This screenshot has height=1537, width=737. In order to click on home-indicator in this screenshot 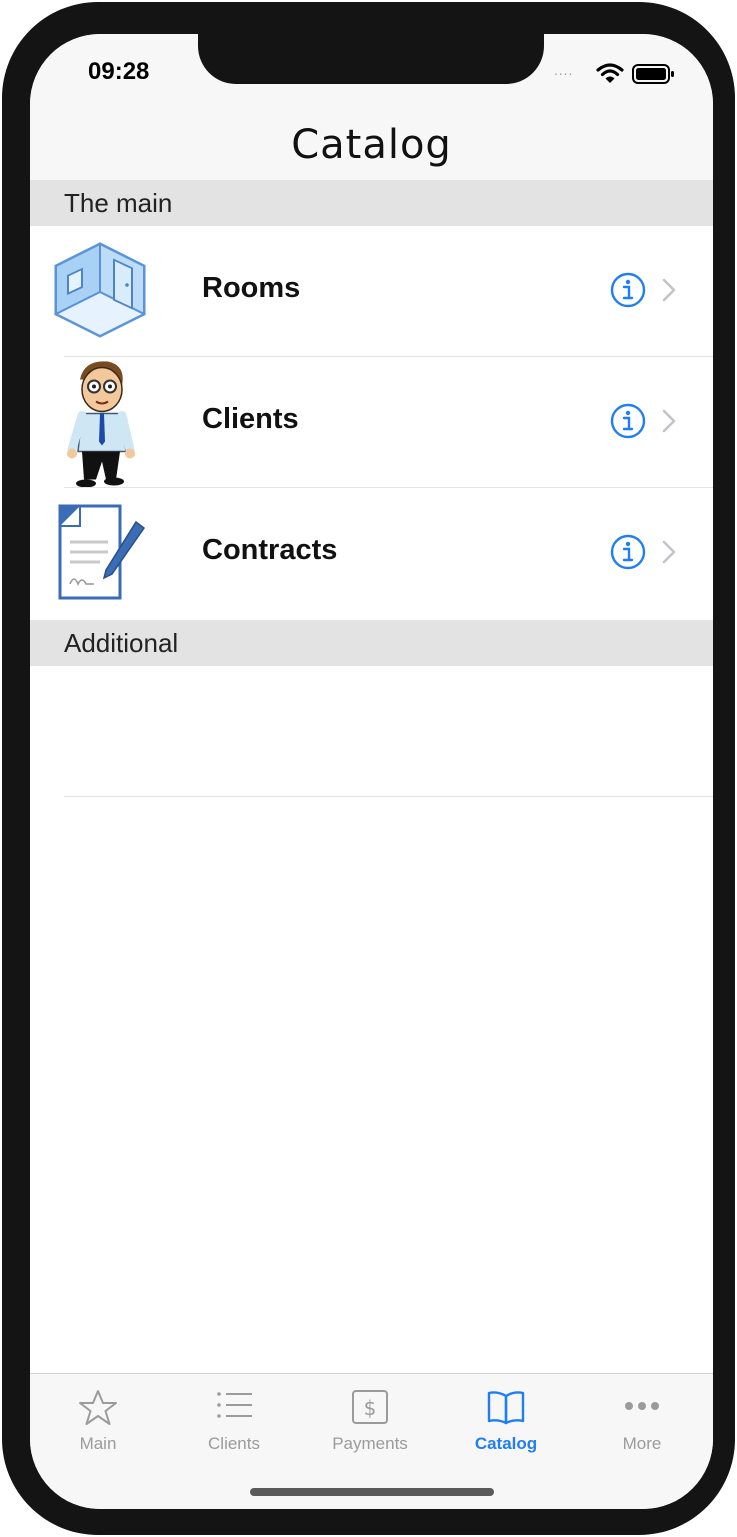, I will do `click(372, 1492)`.